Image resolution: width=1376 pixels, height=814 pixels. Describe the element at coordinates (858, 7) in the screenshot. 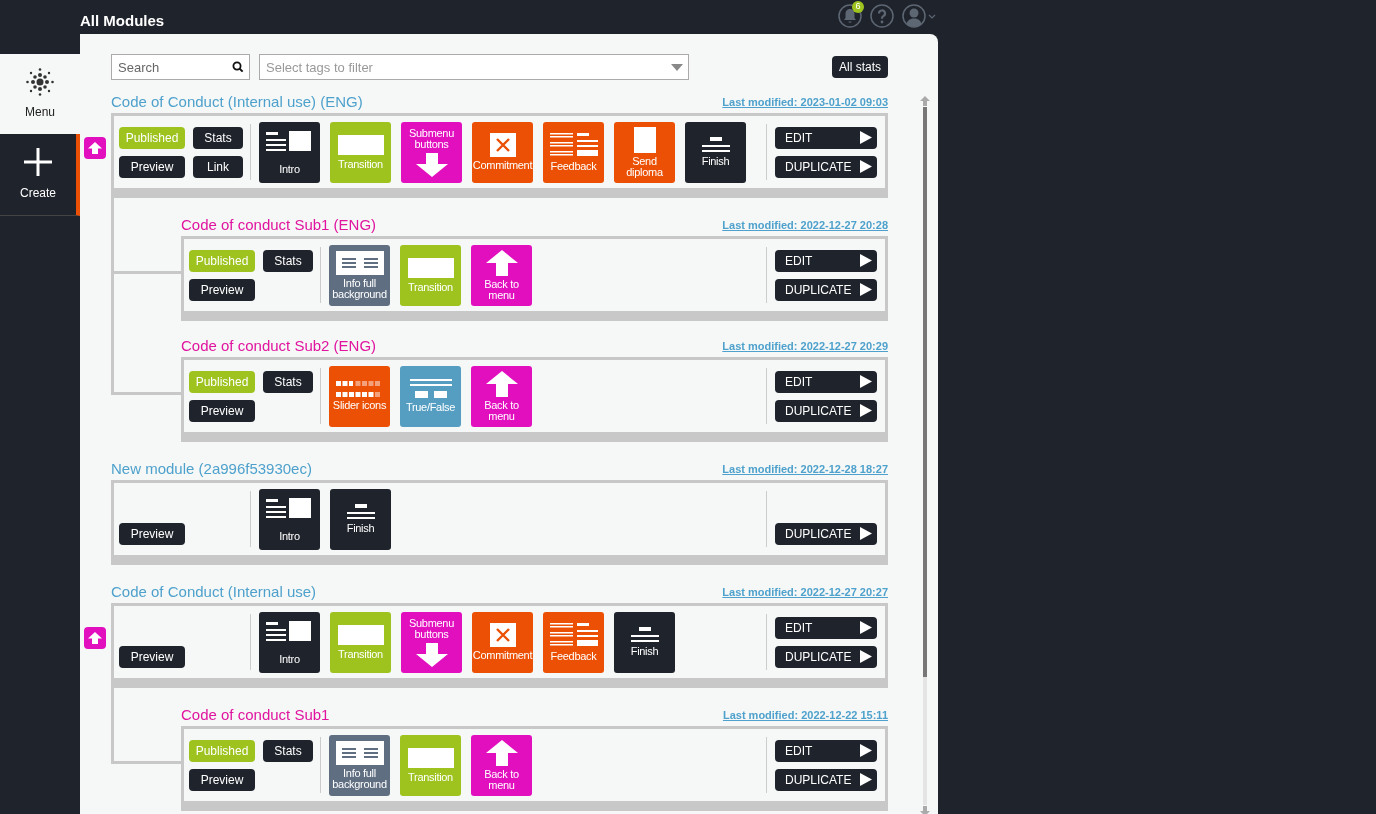

I see `notification-count: 6` at that location.